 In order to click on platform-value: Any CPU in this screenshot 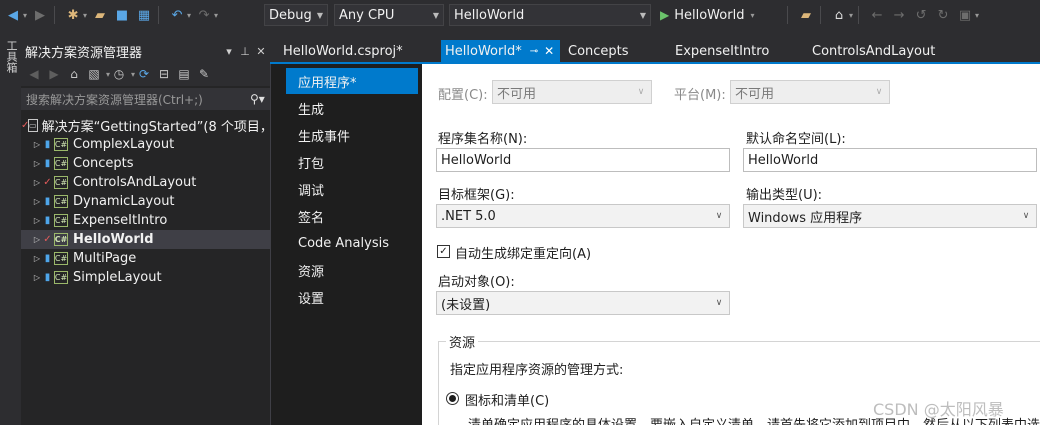, I will do `click(367, 15)`.